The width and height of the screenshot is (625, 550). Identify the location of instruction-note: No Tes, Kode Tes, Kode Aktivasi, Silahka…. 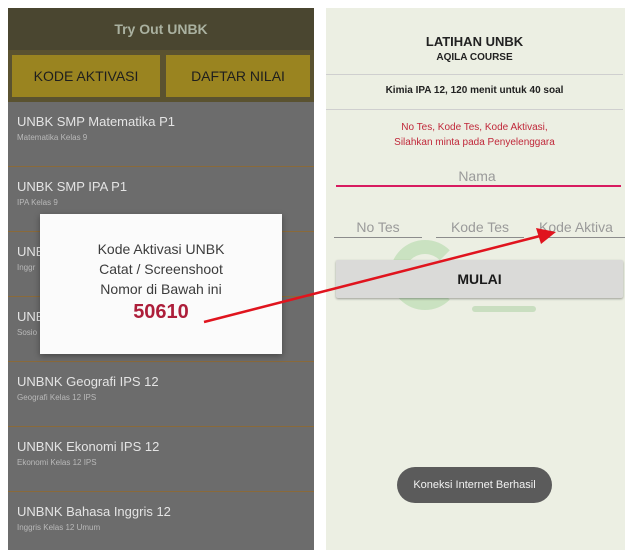
(474, 135).